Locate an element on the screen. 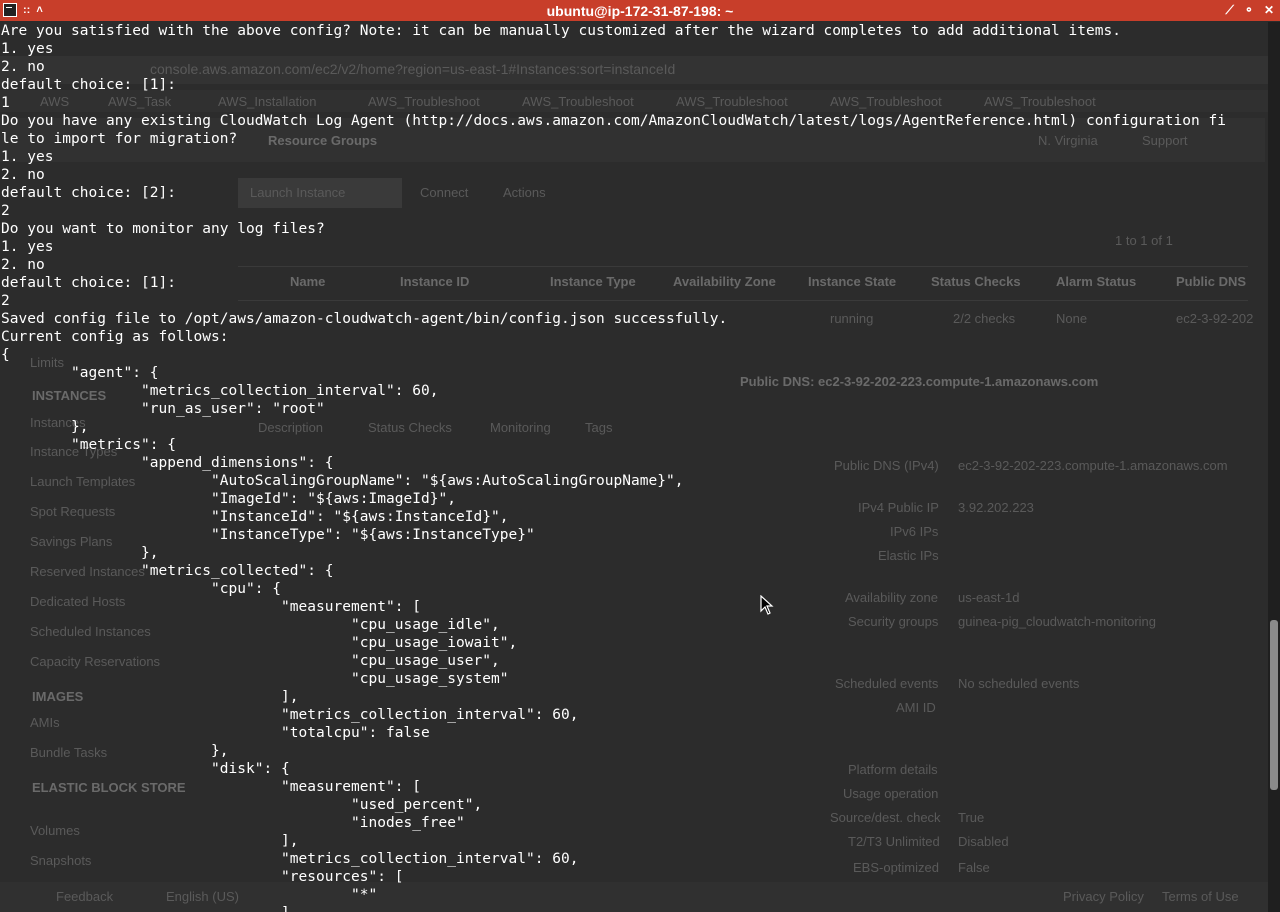  maximize-icon: ⚬ is located at coordinates (1249, 10).